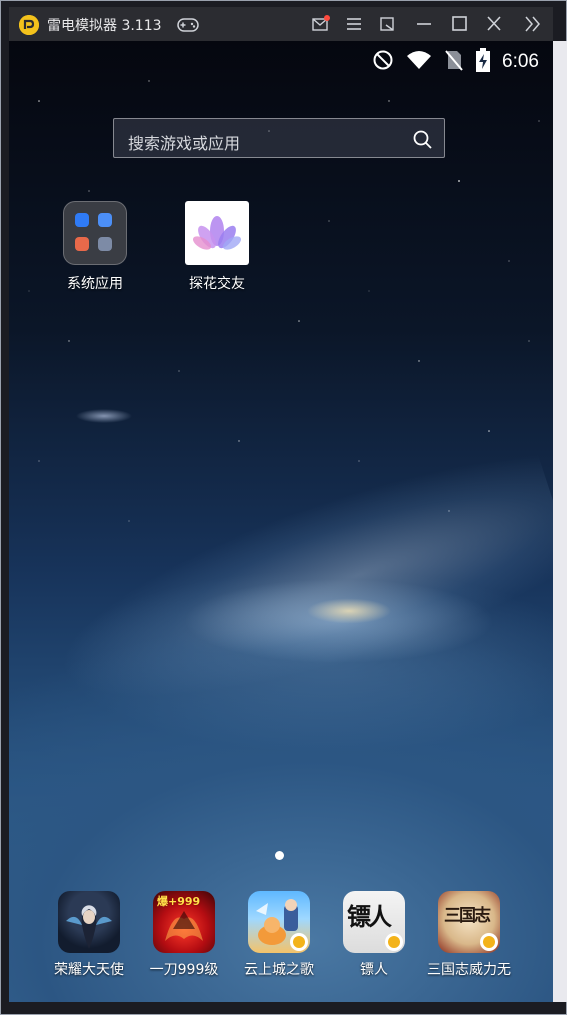 This screenshot has height=1015, width=567. Describe the element at coordinates (89, 970) in the screenshot. I see `app-label: 荣耀大天使` at that location.